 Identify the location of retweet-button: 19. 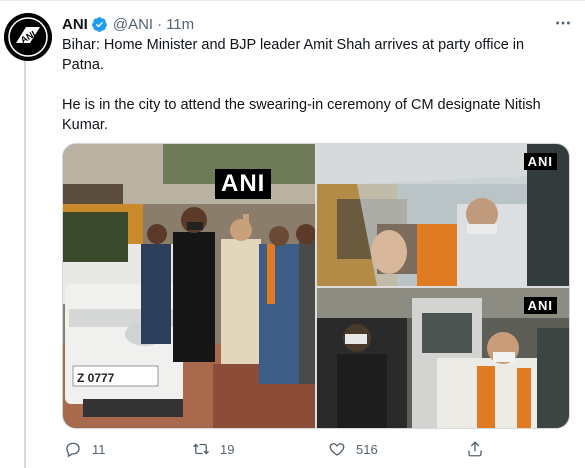
(213, 449).